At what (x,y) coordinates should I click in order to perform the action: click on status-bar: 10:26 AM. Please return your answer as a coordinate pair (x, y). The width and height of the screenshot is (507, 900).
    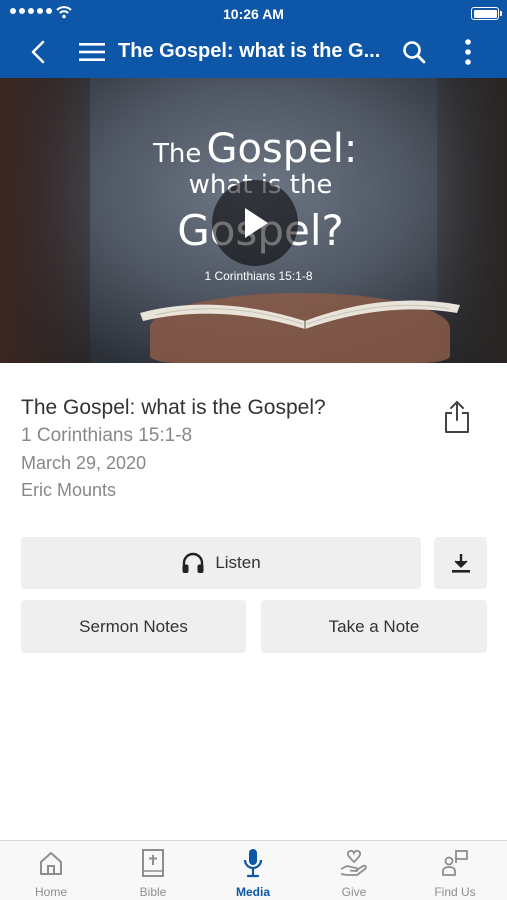
    Looking at the image, I should click on (253, 13).